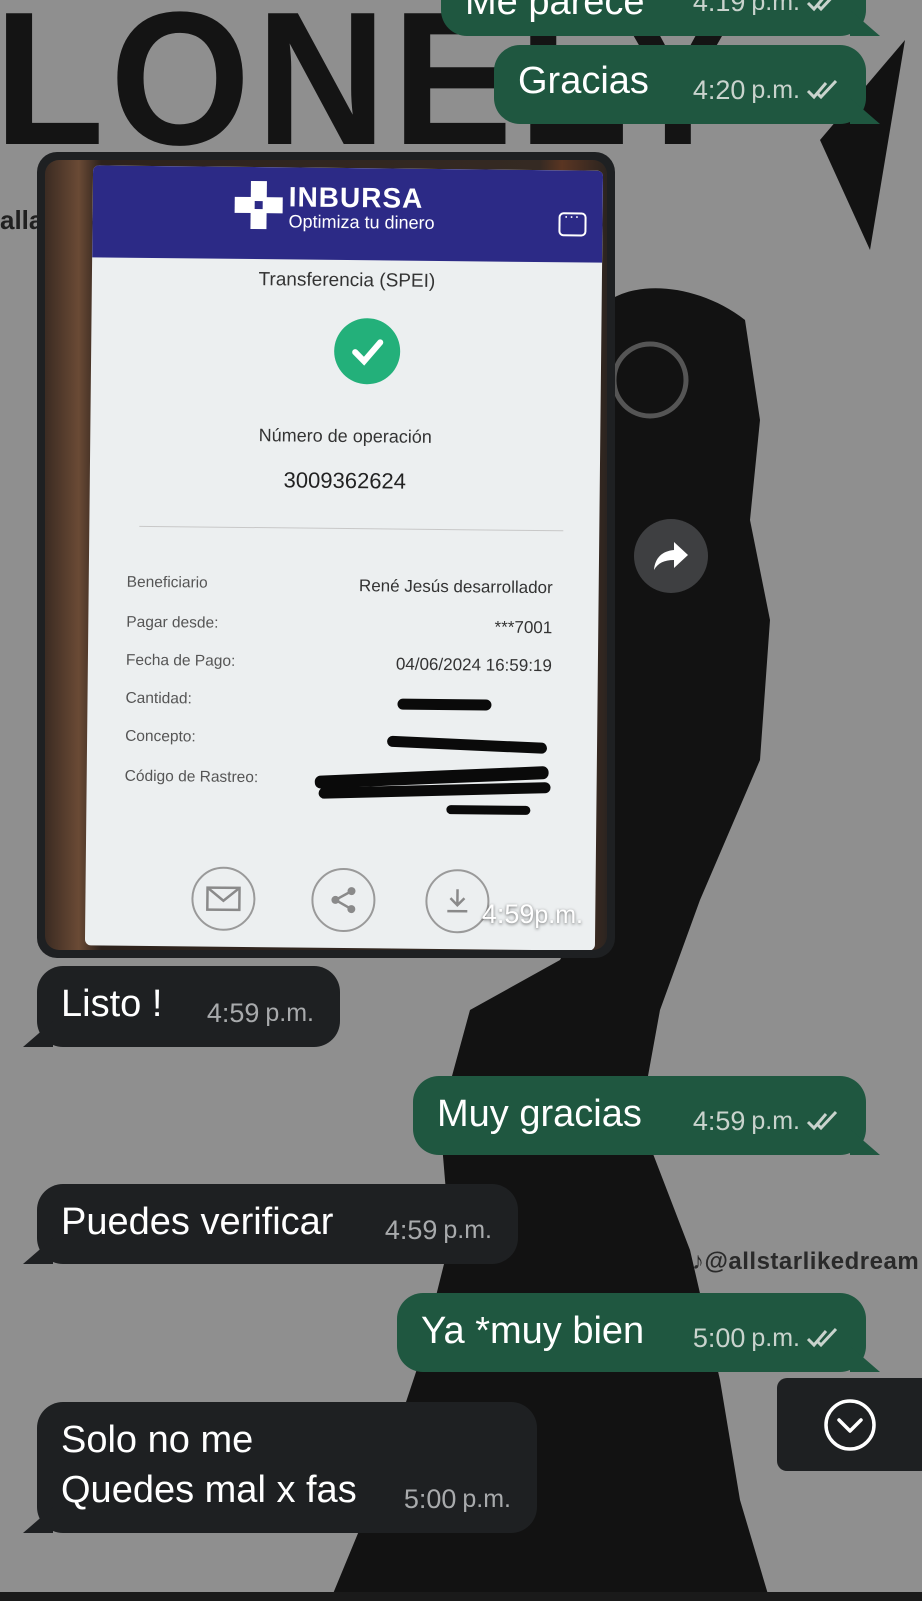  I want to click on receipt-row-value: René Jesús desarrollador, so click(455, 587).